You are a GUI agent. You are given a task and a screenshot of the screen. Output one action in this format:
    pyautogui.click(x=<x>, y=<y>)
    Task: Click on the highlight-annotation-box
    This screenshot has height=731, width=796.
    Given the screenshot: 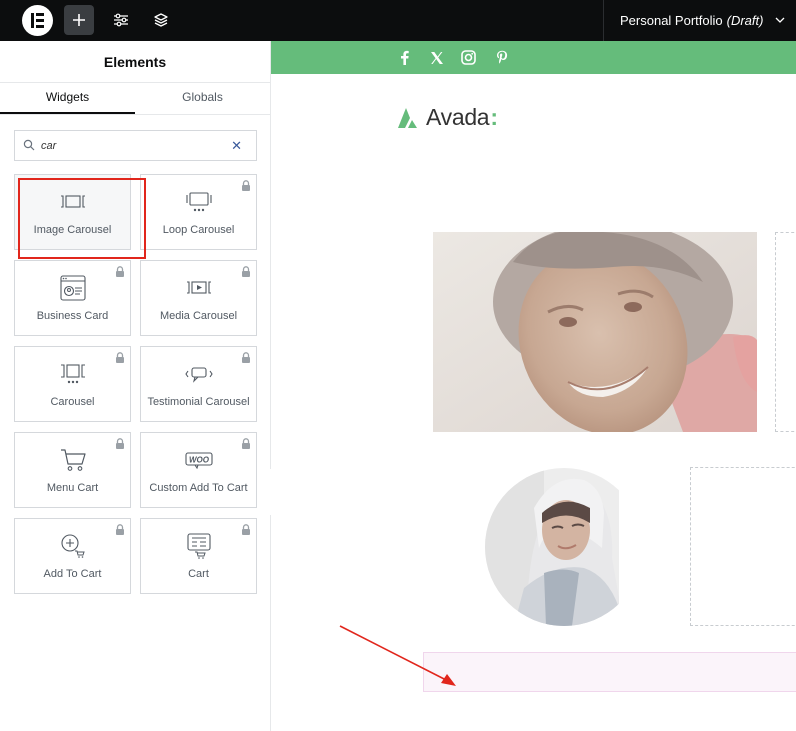 What is the action you would take?
    pyautogui.click(x=82, y=218)
    